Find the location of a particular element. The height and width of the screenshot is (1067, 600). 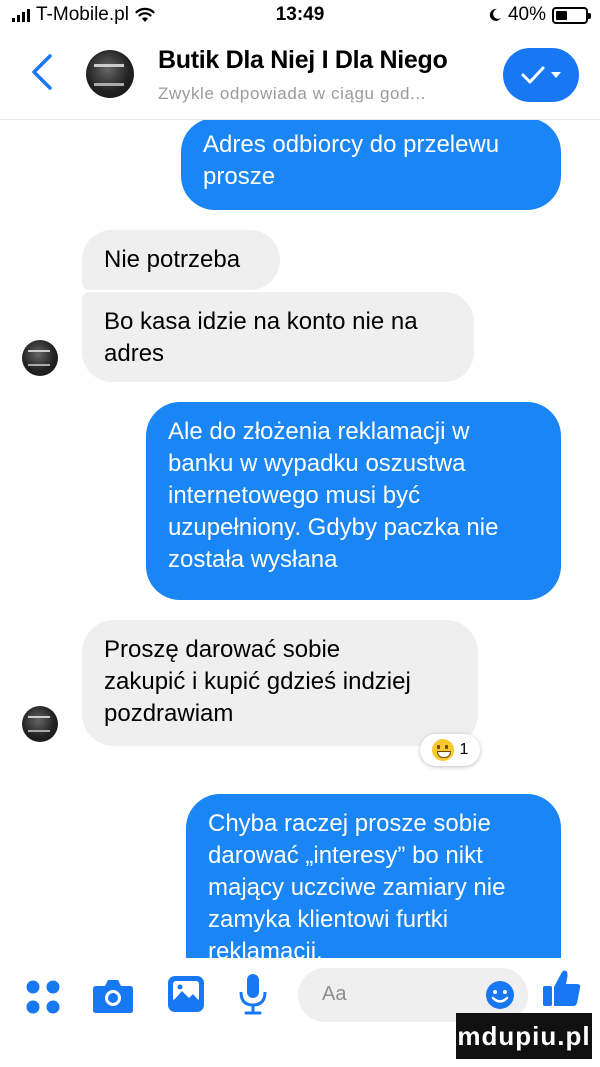

gallery-icon is located at coordinates (186, 994).